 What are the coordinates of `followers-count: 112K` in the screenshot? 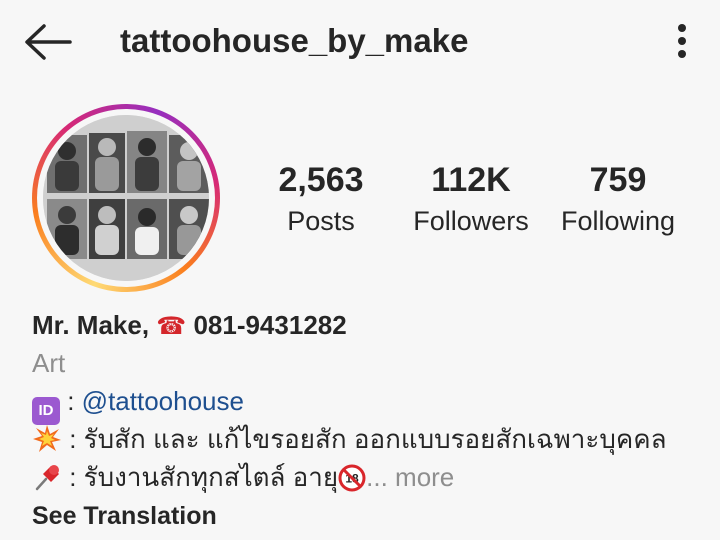 It's located at (471, 180).